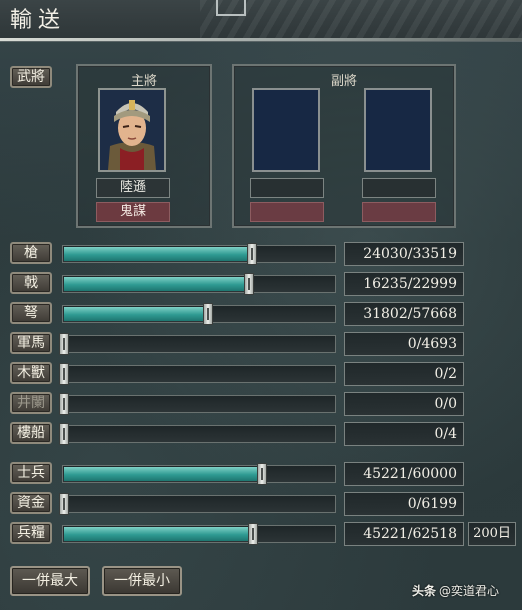 This screenshot has width=522, height=610. What do you see at coordinates (142, 581) in the screenshot?
I see `all-min-button: 一併最小` at bounding box center [142, 581].